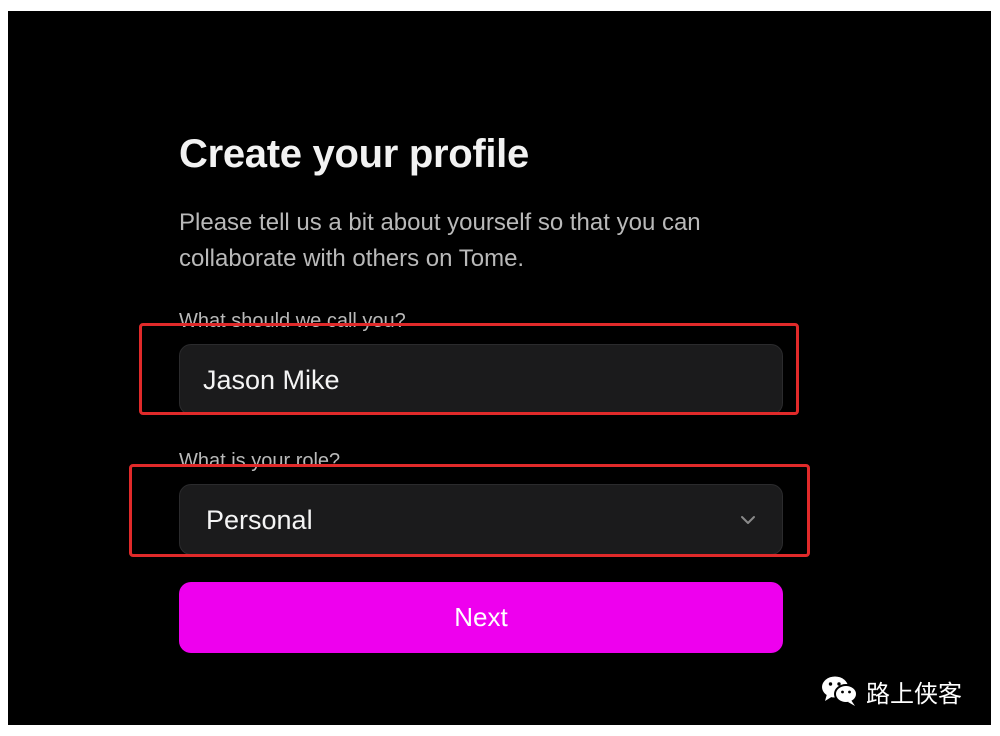  What do you see at coordinates (748, 520) in the screenshot?
I see `chevron-down-icon` at bounding box center [748, 520].